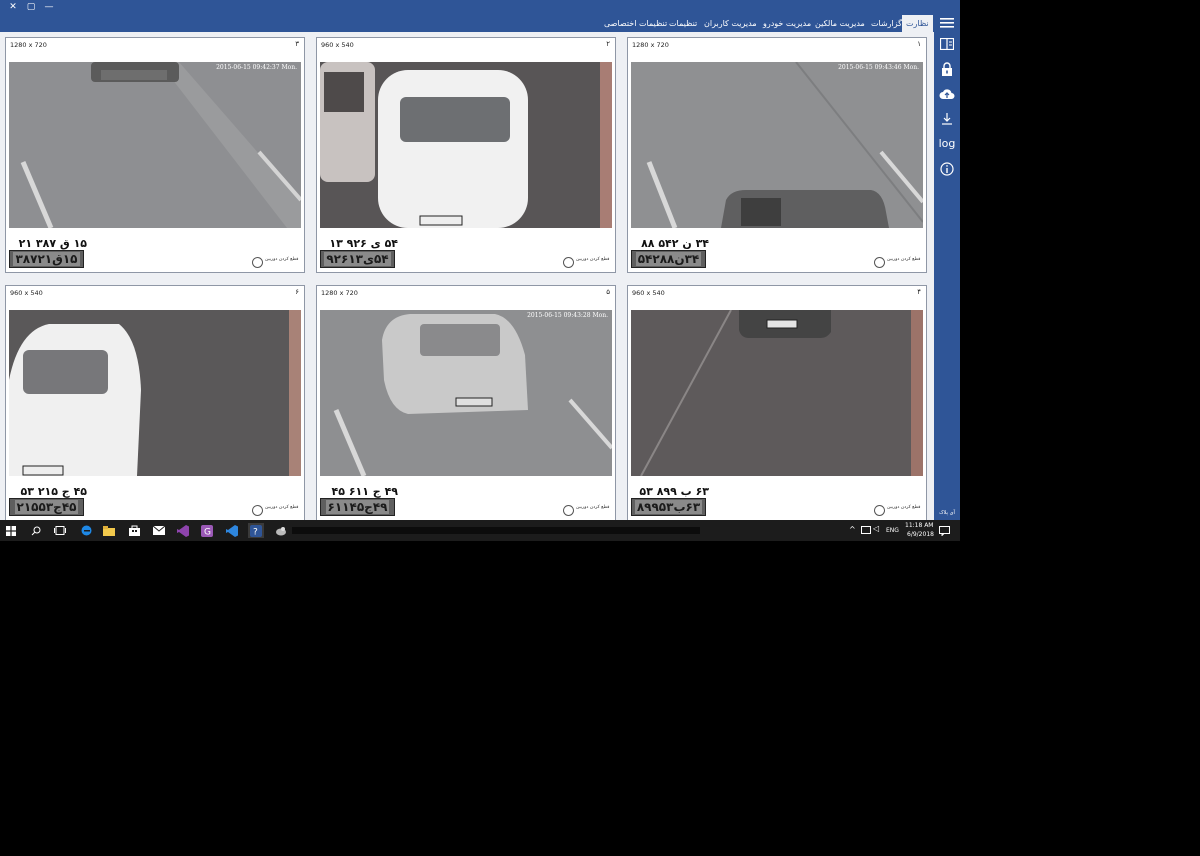  Describe the element at coordinates (876, 528) in the screenshot. I see `volume-icon: ◁` at that location.